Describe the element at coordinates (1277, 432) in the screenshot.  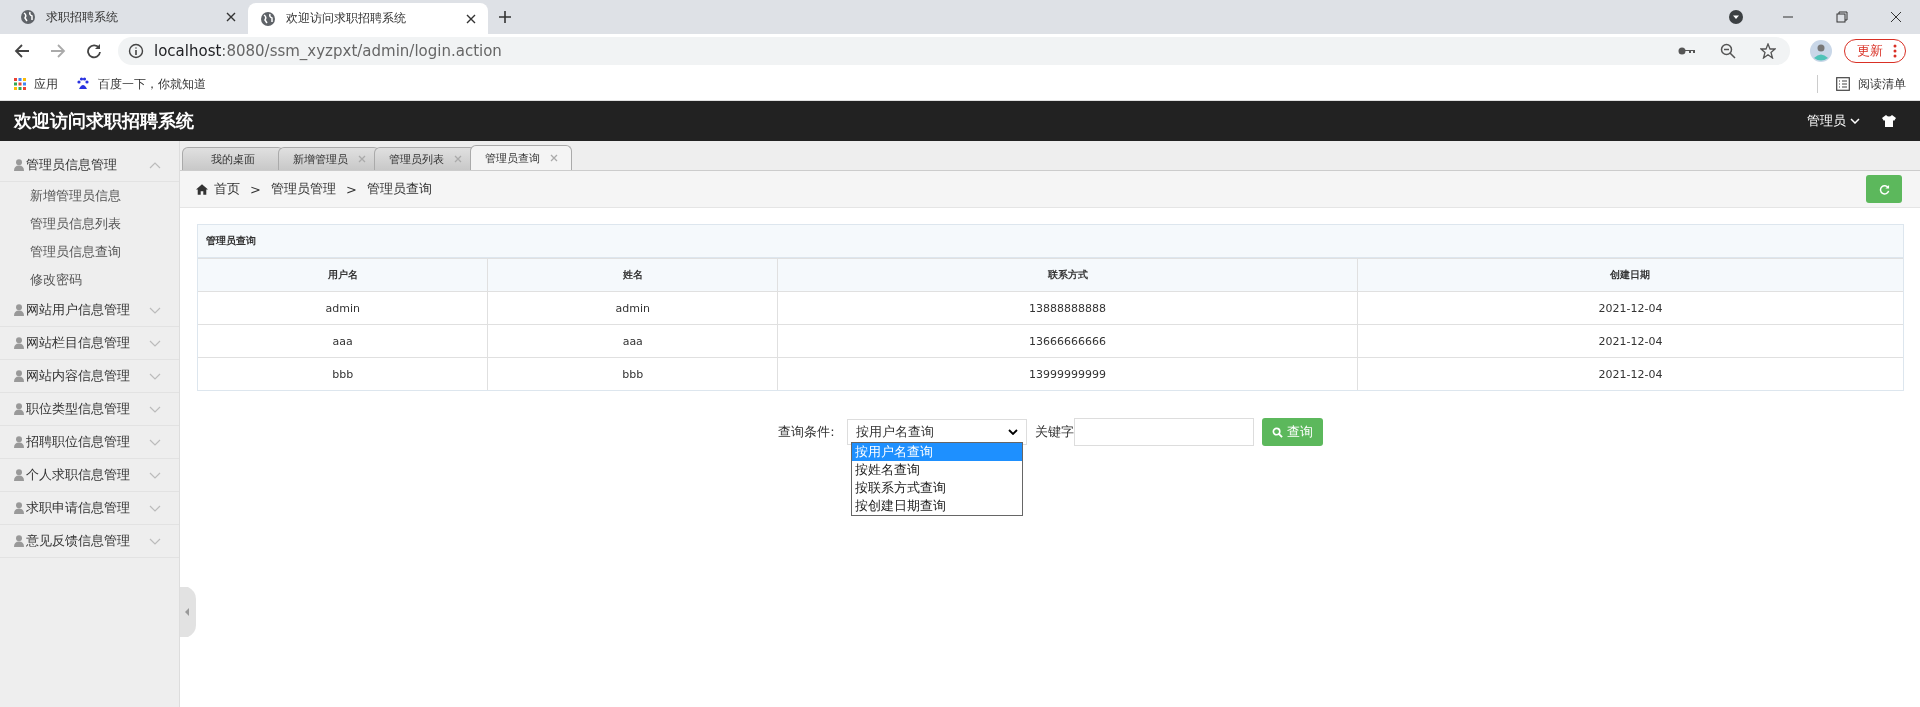
I see `search-icon` at that location.